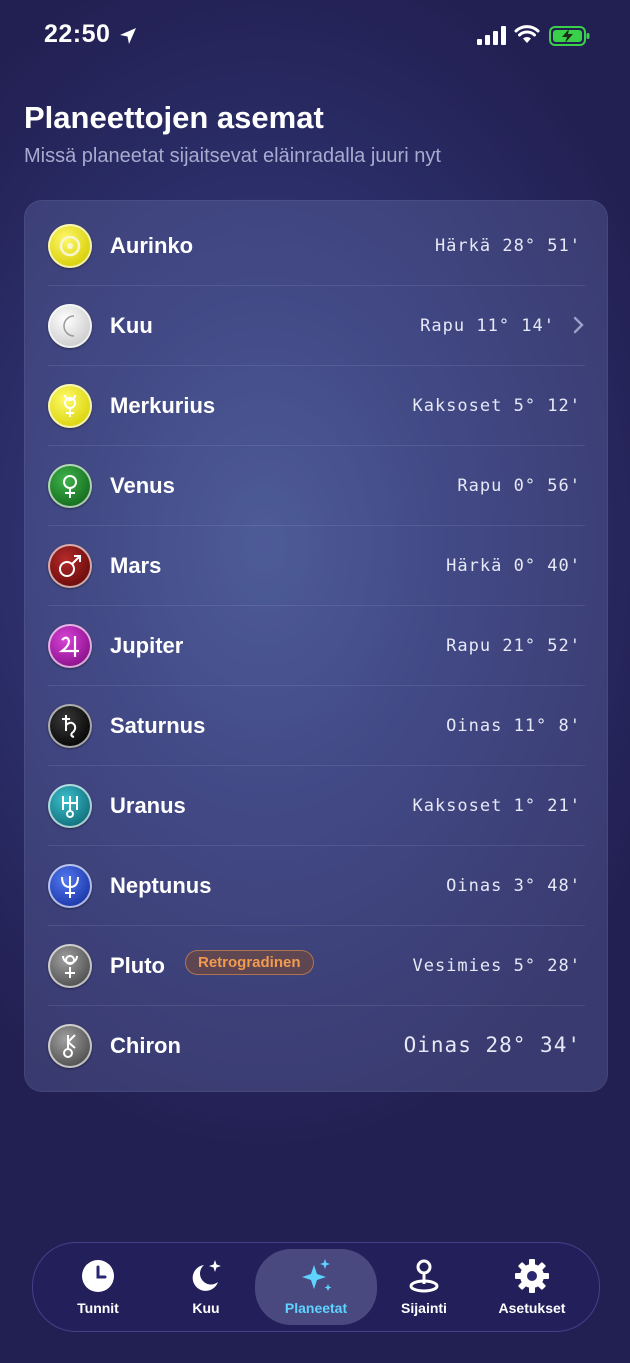 The height and width of the screenshot is (1363, 630). I want to click on jupiter-icon, so click(70, 646).